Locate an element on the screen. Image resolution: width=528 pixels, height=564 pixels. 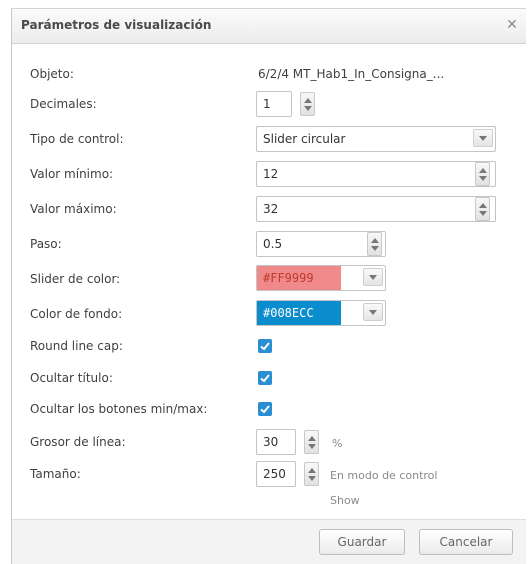
ocultar-botones-checkbox is located at coordinates (265, 409).